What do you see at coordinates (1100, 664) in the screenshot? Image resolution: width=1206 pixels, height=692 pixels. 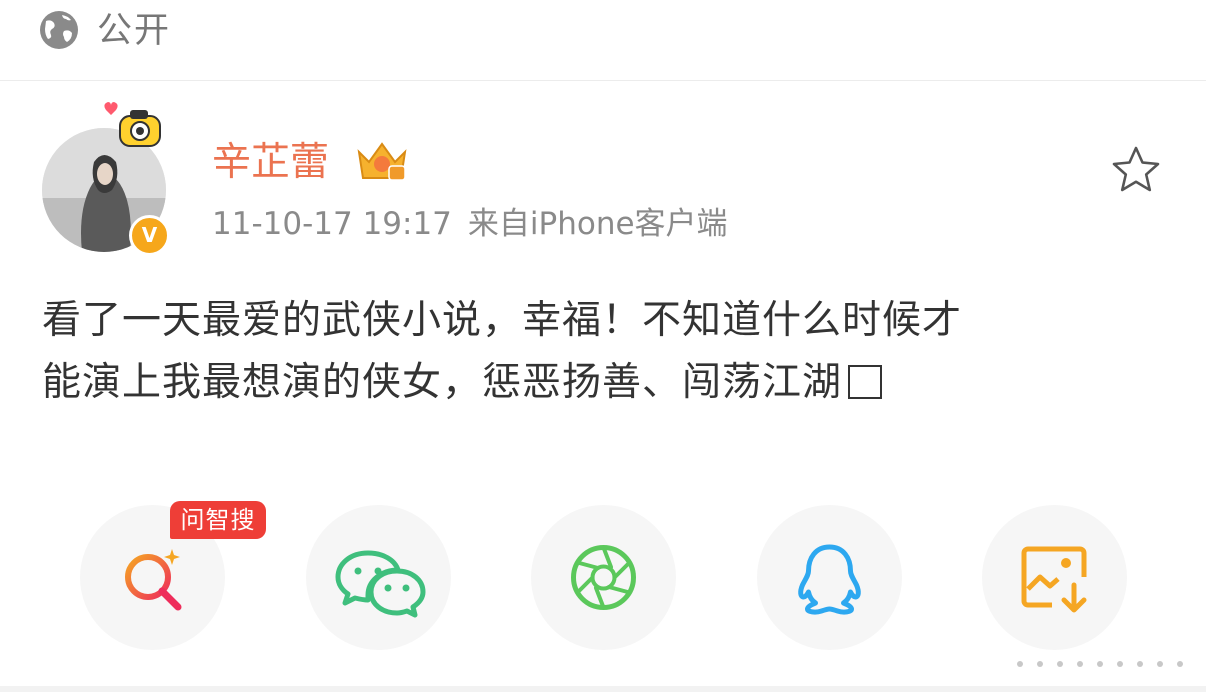 I see `watermark-mark` at bounding box center [1100, 664].